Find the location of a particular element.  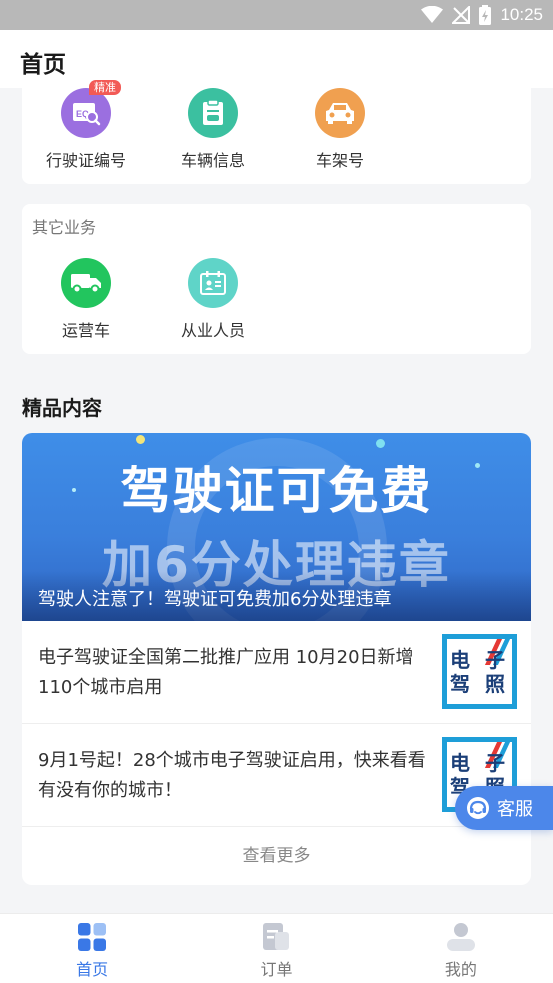

clipboard-car-icon is located at coordinates (213, 113).